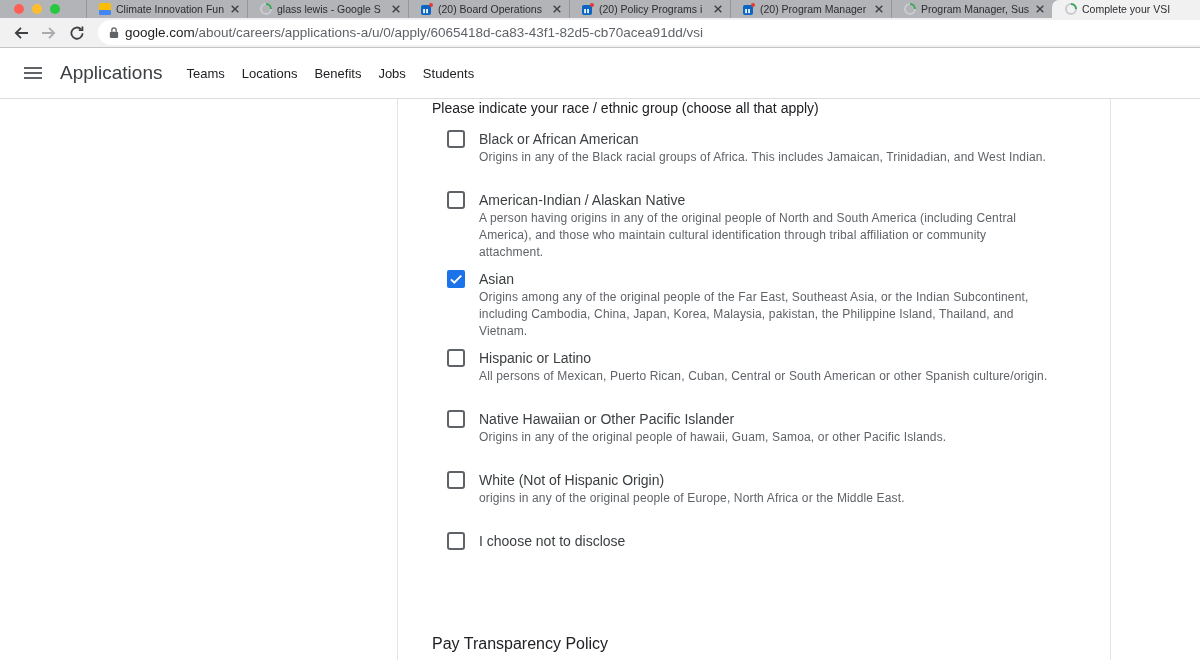 This screenshot has height=660, width=1200. What do you see at coordinates (205, 73) in the screenshot?
I see `nav-link: Teams` at bounding box center [205, 73].